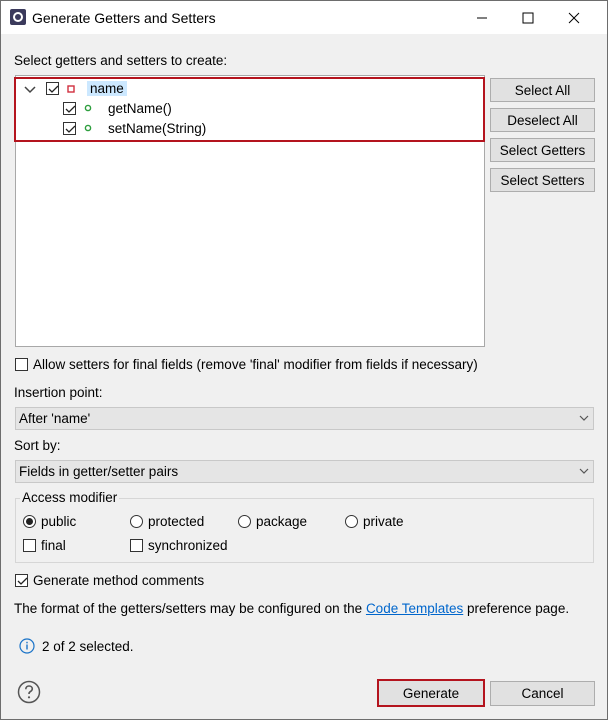 The width and height of the screenshot is (608, 720). Describe the element at coordinates (27, 646) in the screenshot. I see `info-icon` at that location.